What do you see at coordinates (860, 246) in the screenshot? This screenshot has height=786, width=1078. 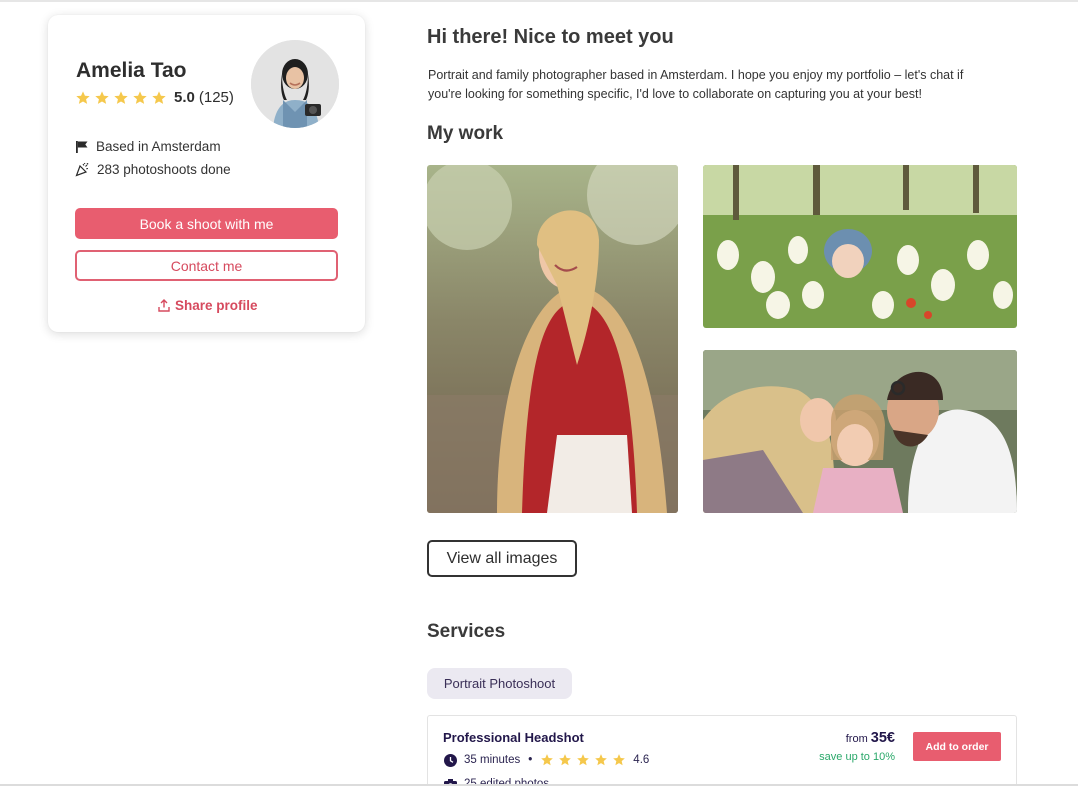 I see `portfolio-photo-baby-tulips` at bounding box center [860, 246].